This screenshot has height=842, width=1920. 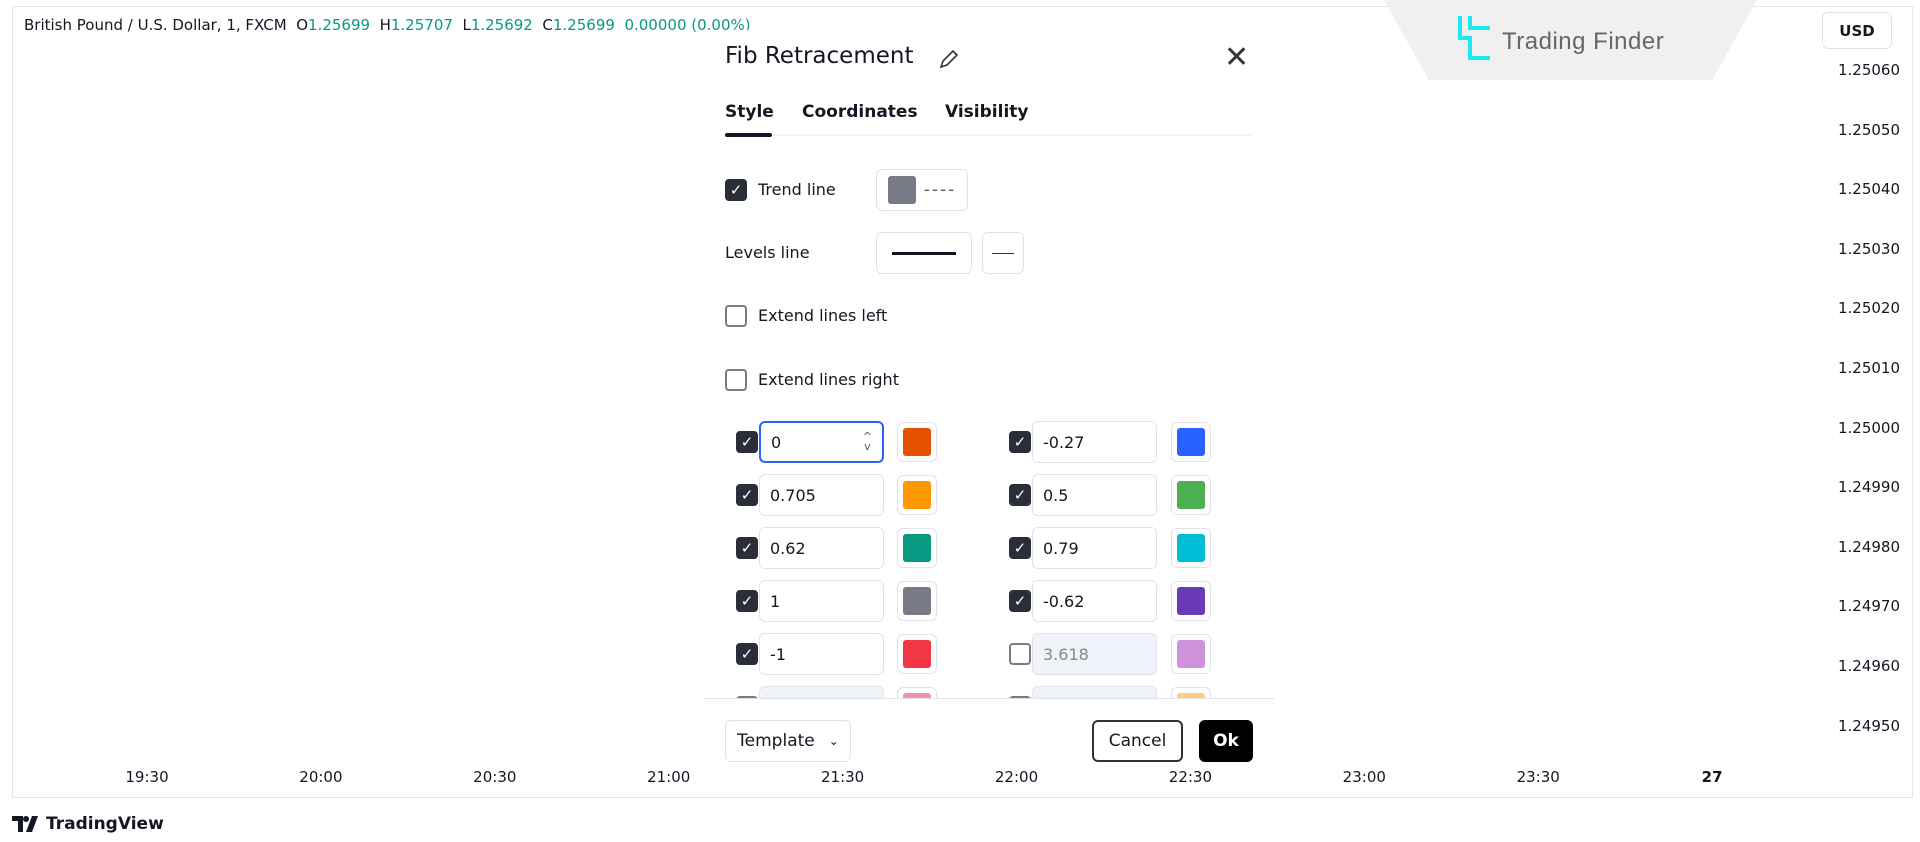 What do you see at coordinates (1016, 777) in the screenshot?
I see `time-axis-label: 22:00` at bounding box center [1016, 777].